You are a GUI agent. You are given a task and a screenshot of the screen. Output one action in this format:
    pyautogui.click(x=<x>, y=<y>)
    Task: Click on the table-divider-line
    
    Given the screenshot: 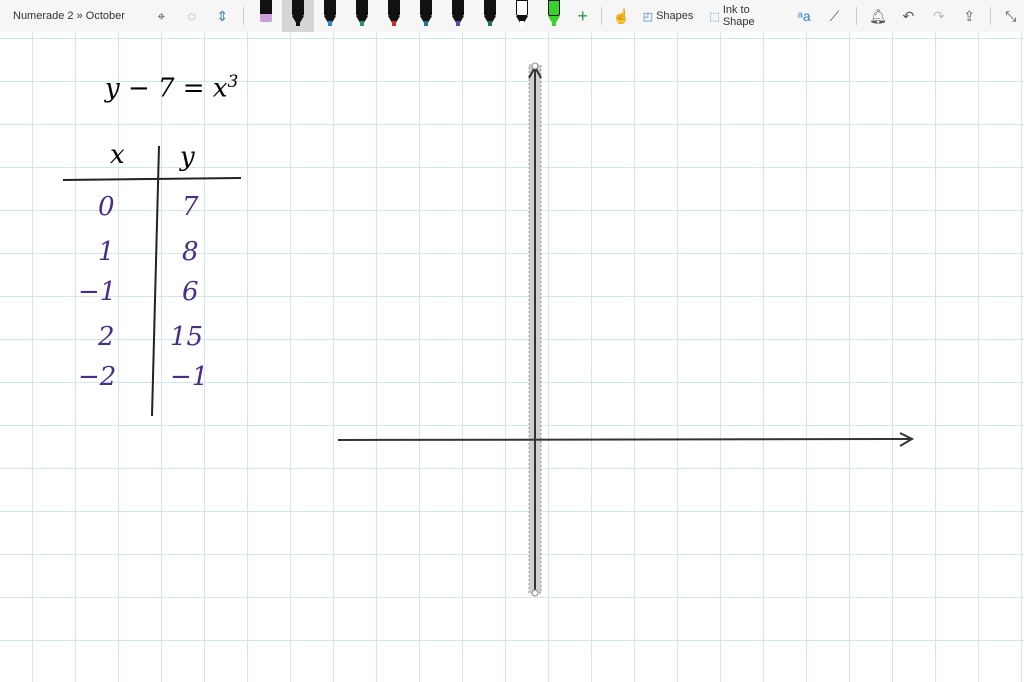 What is the action you would take?
    pyautogui.click(x=155, y=281)
    